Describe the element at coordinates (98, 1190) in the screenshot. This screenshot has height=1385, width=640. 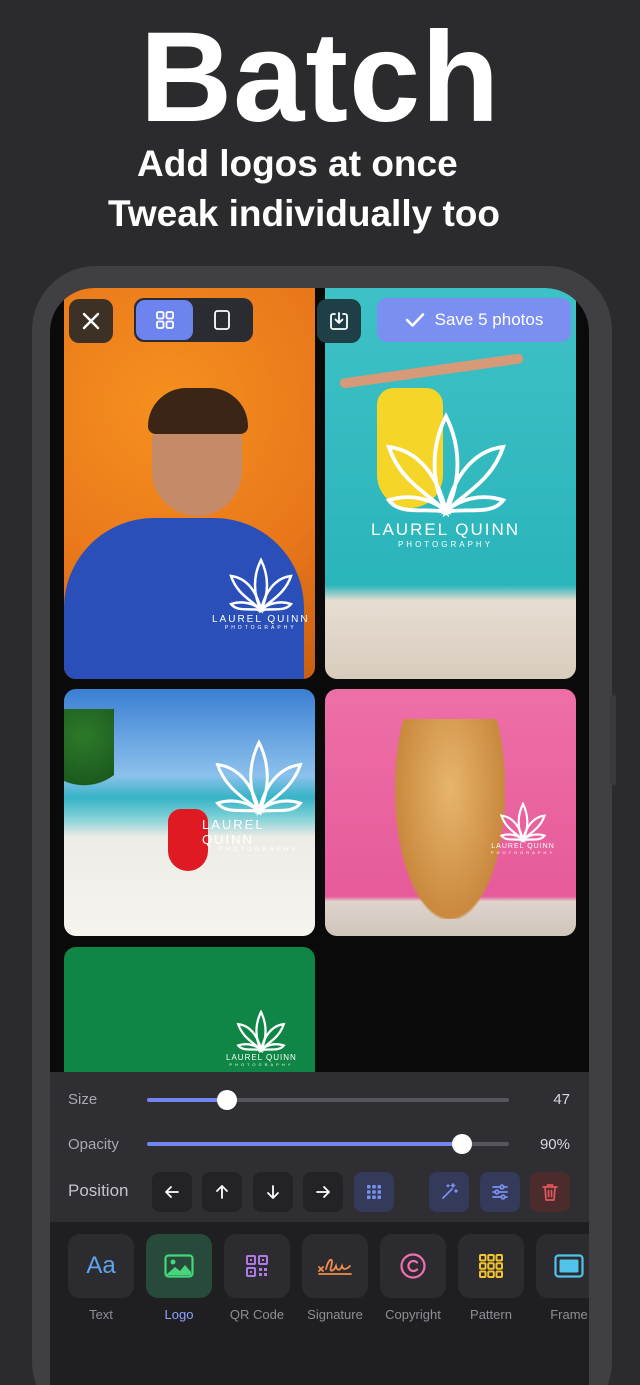
I see `position-label: Position` at that location.